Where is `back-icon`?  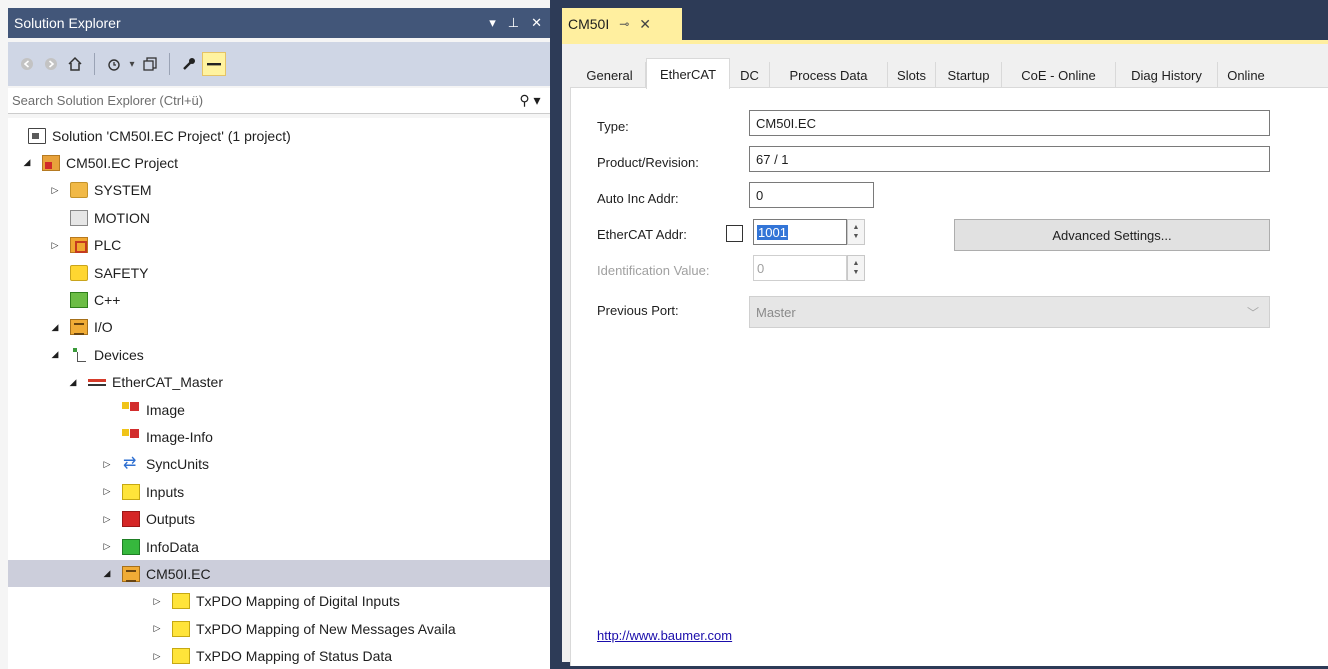 back-icon is located at coordinates (27, 64).